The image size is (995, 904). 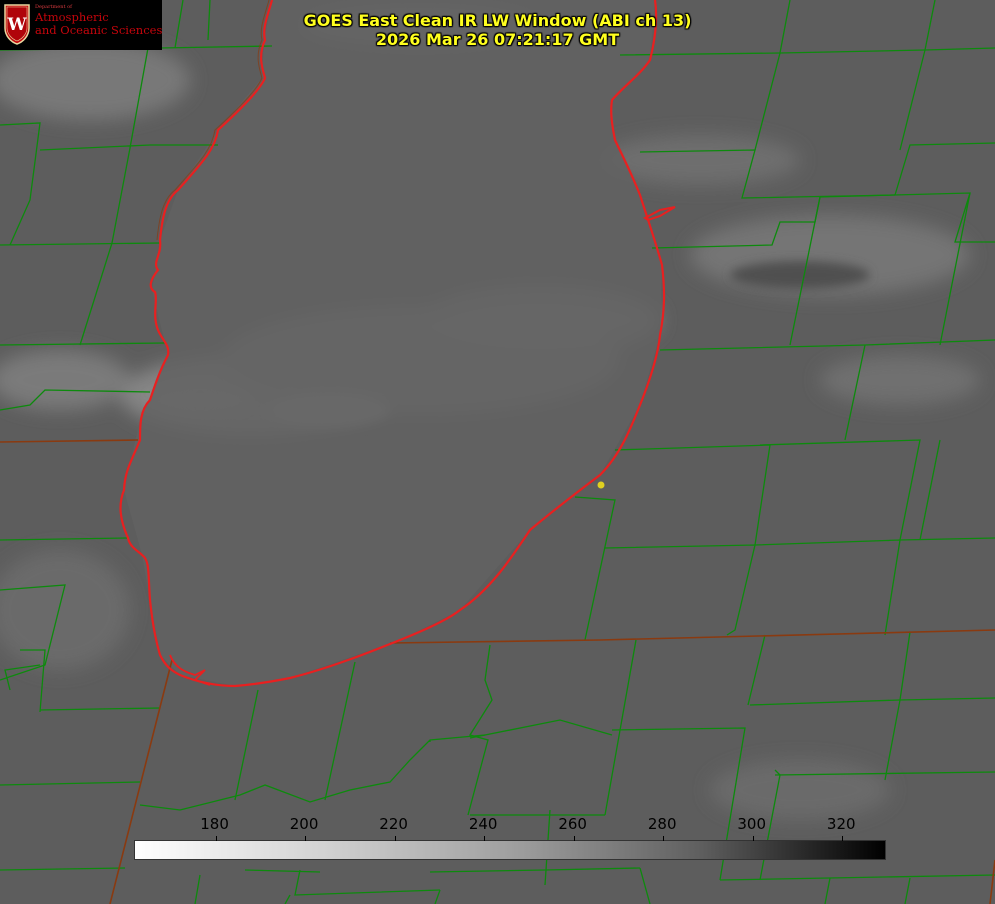 I want to click on uw-seal-icon: W, so click(x=17, y=24).